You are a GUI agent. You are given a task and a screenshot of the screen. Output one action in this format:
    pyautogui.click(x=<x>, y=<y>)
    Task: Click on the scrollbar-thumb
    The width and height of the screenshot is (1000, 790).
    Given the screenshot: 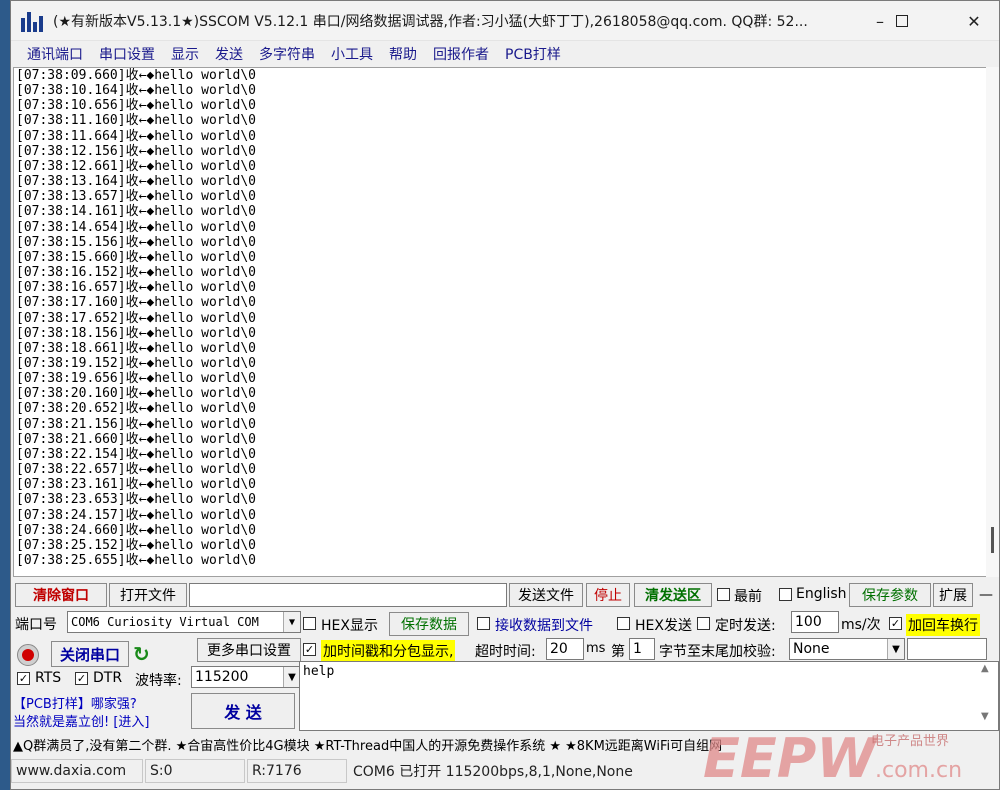 What is the action you would take?
    pyautogui.click(x=992, y=540)
    